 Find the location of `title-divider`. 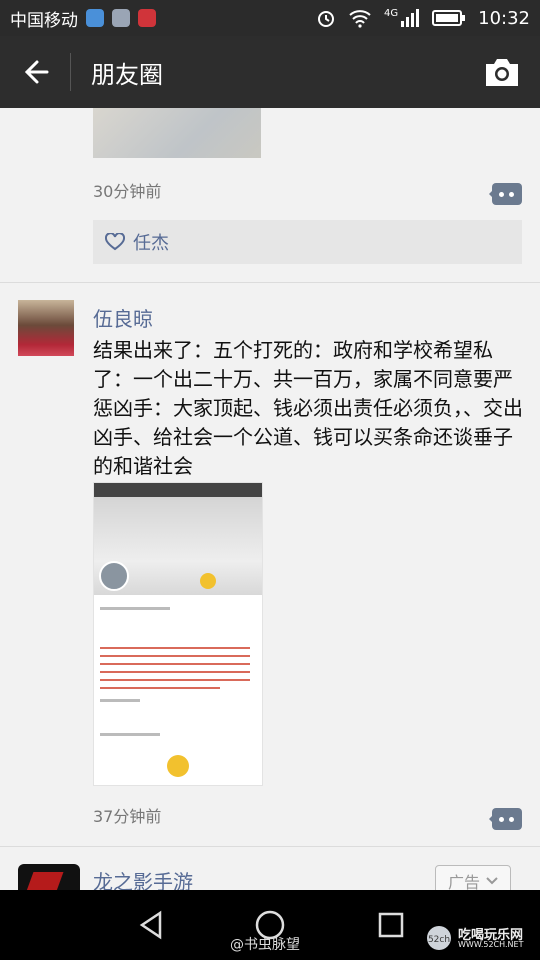

title-divider is located at coordinates (70, 72).